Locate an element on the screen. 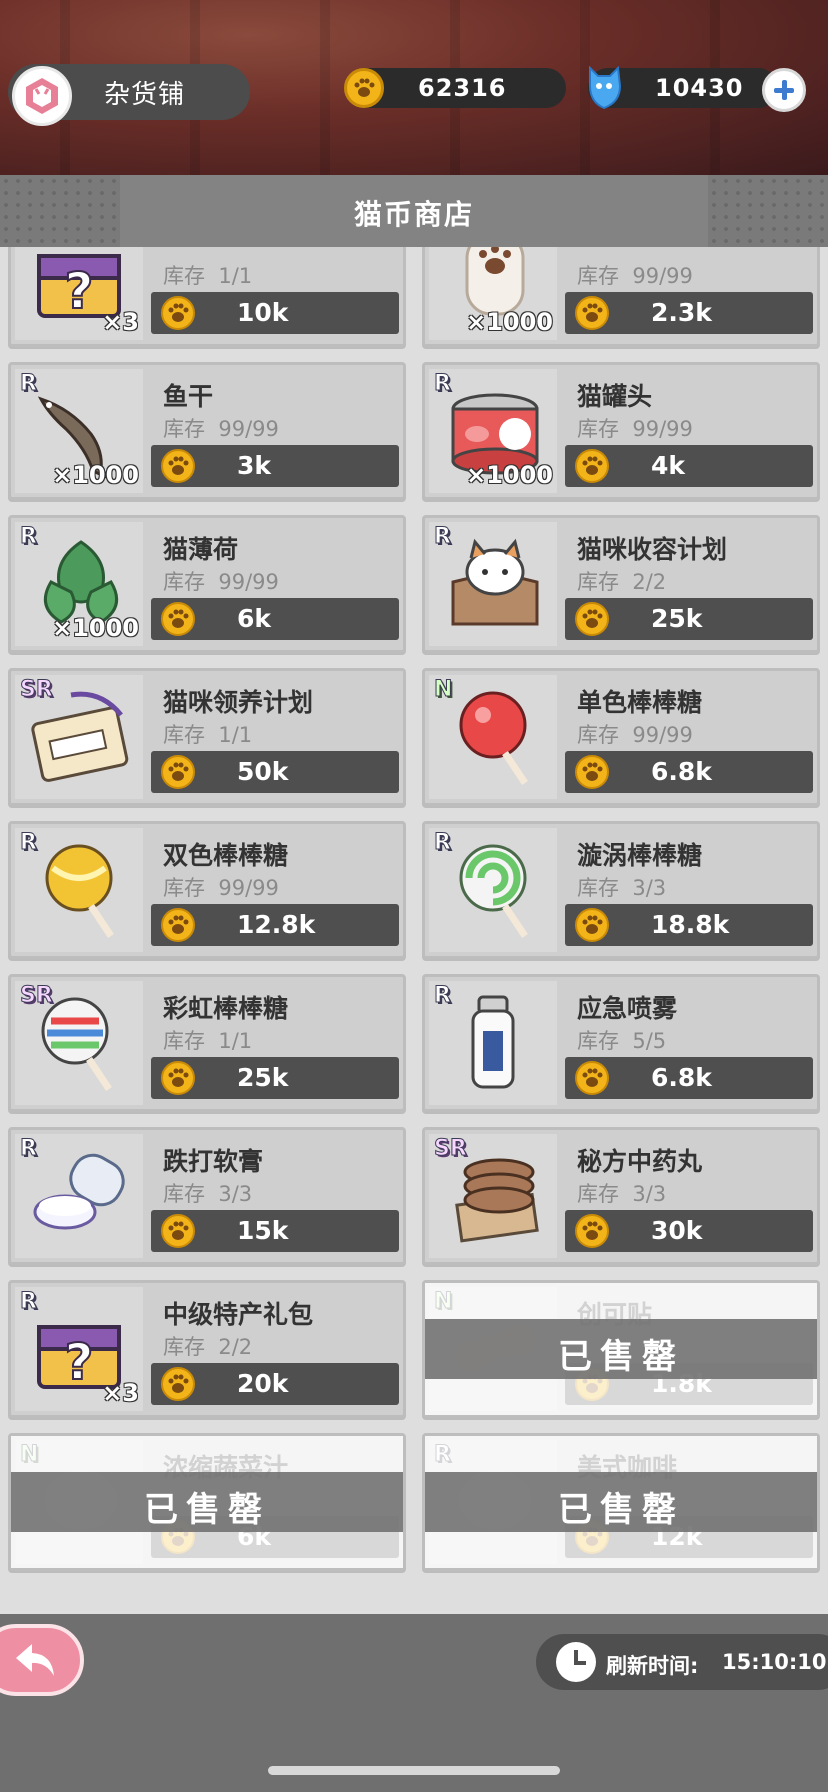  back-button is located at coordinates (42, 1660).